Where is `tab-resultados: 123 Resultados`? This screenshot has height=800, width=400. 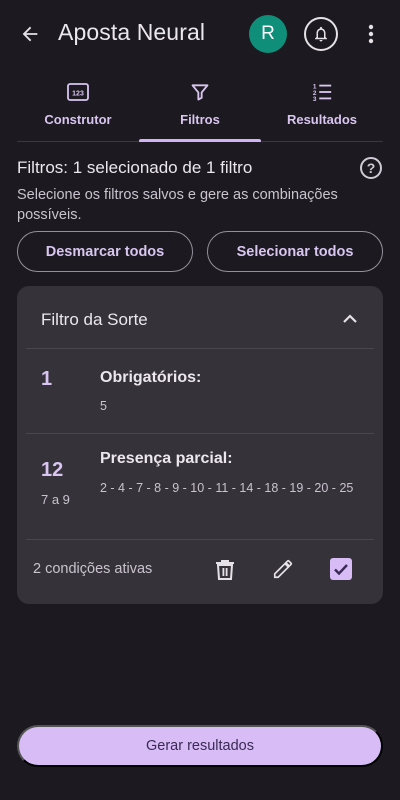
tab-resultados: 123 Resultados is located at coordinates (322, 106).